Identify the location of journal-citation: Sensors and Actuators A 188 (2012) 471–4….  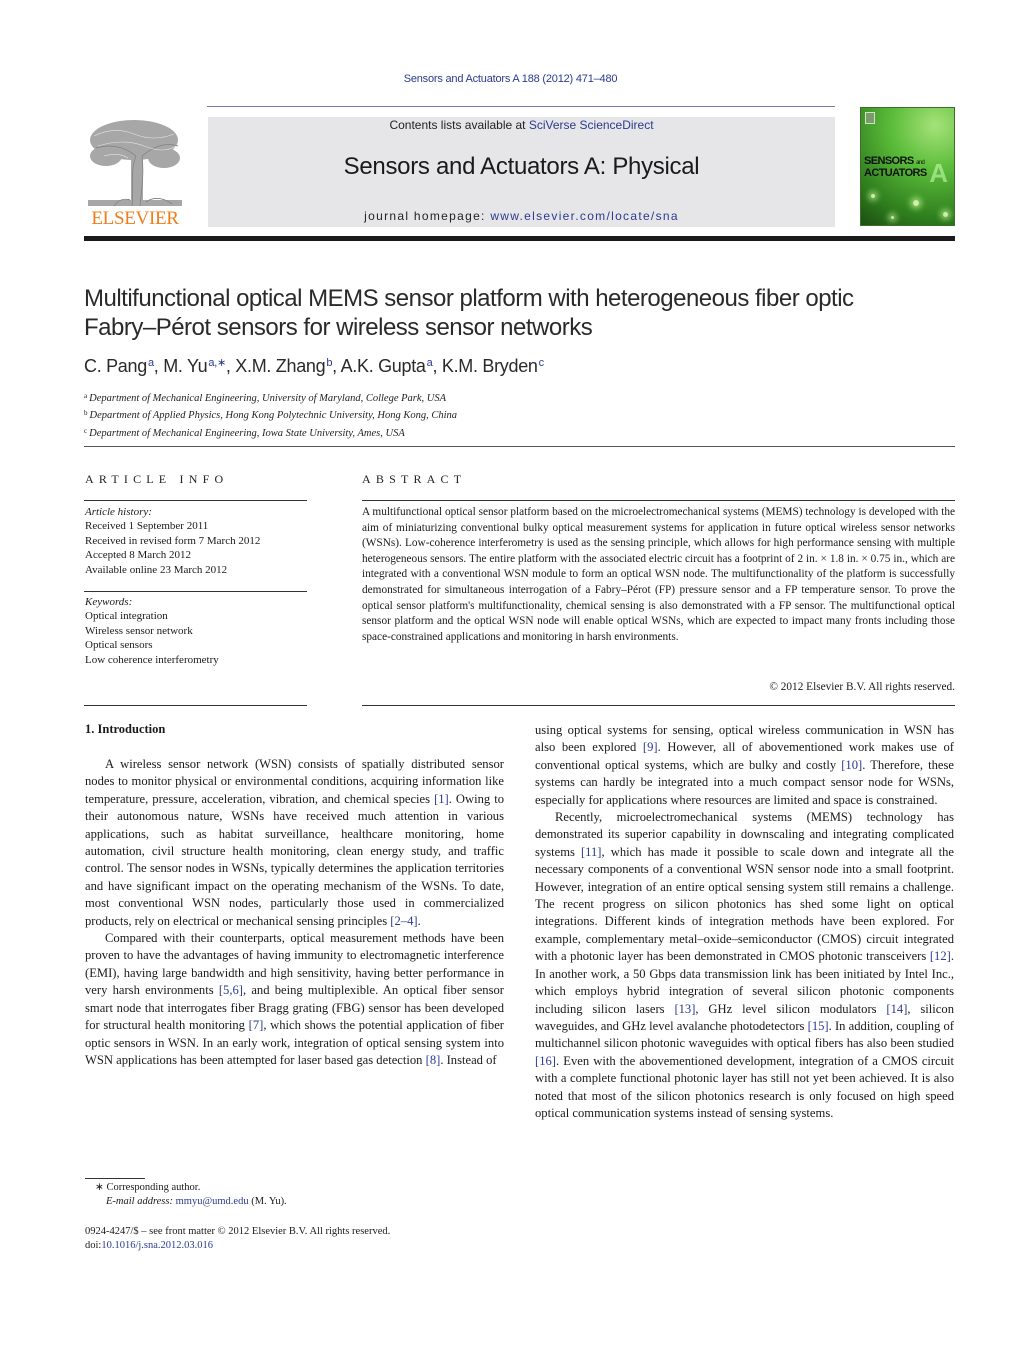
(510, 79).